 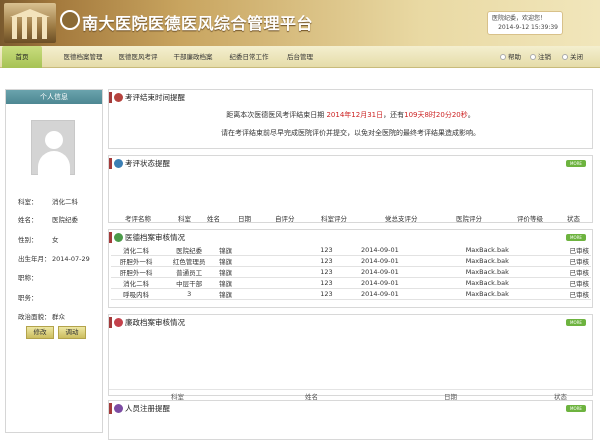 I want to click on hospital-building-image, so click(x=30, y=23).